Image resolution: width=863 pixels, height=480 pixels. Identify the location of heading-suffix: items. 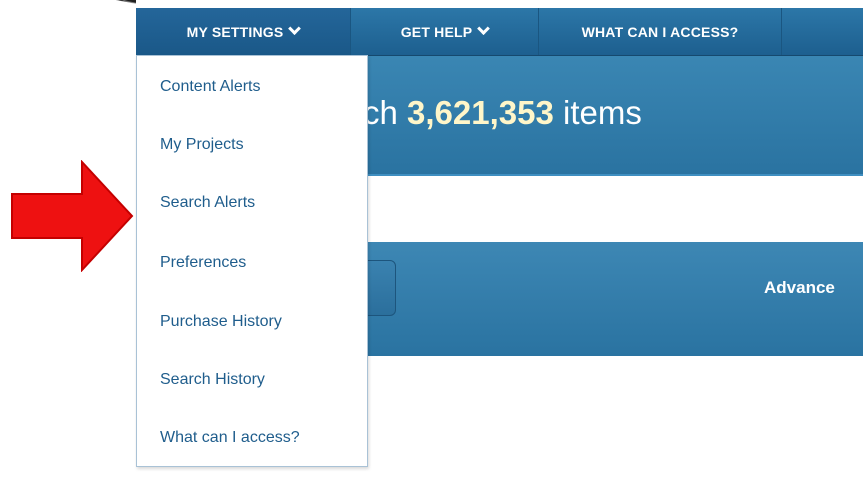
(597, 112).